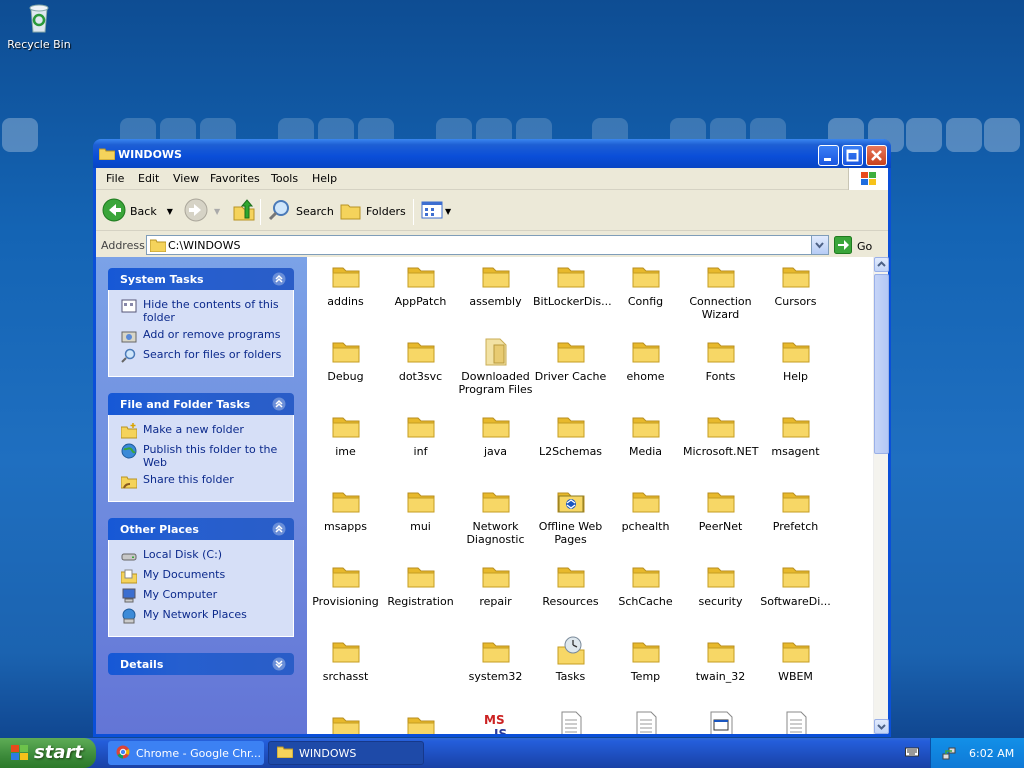  I want to click on task-share-folder: Share this folder, so click(202, 481).